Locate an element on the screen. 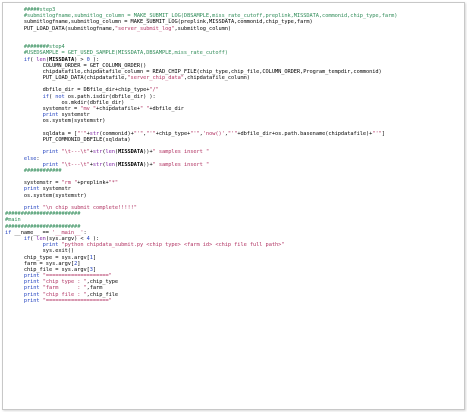  code-token: "chip type : " is located at coordinates (64, 282).